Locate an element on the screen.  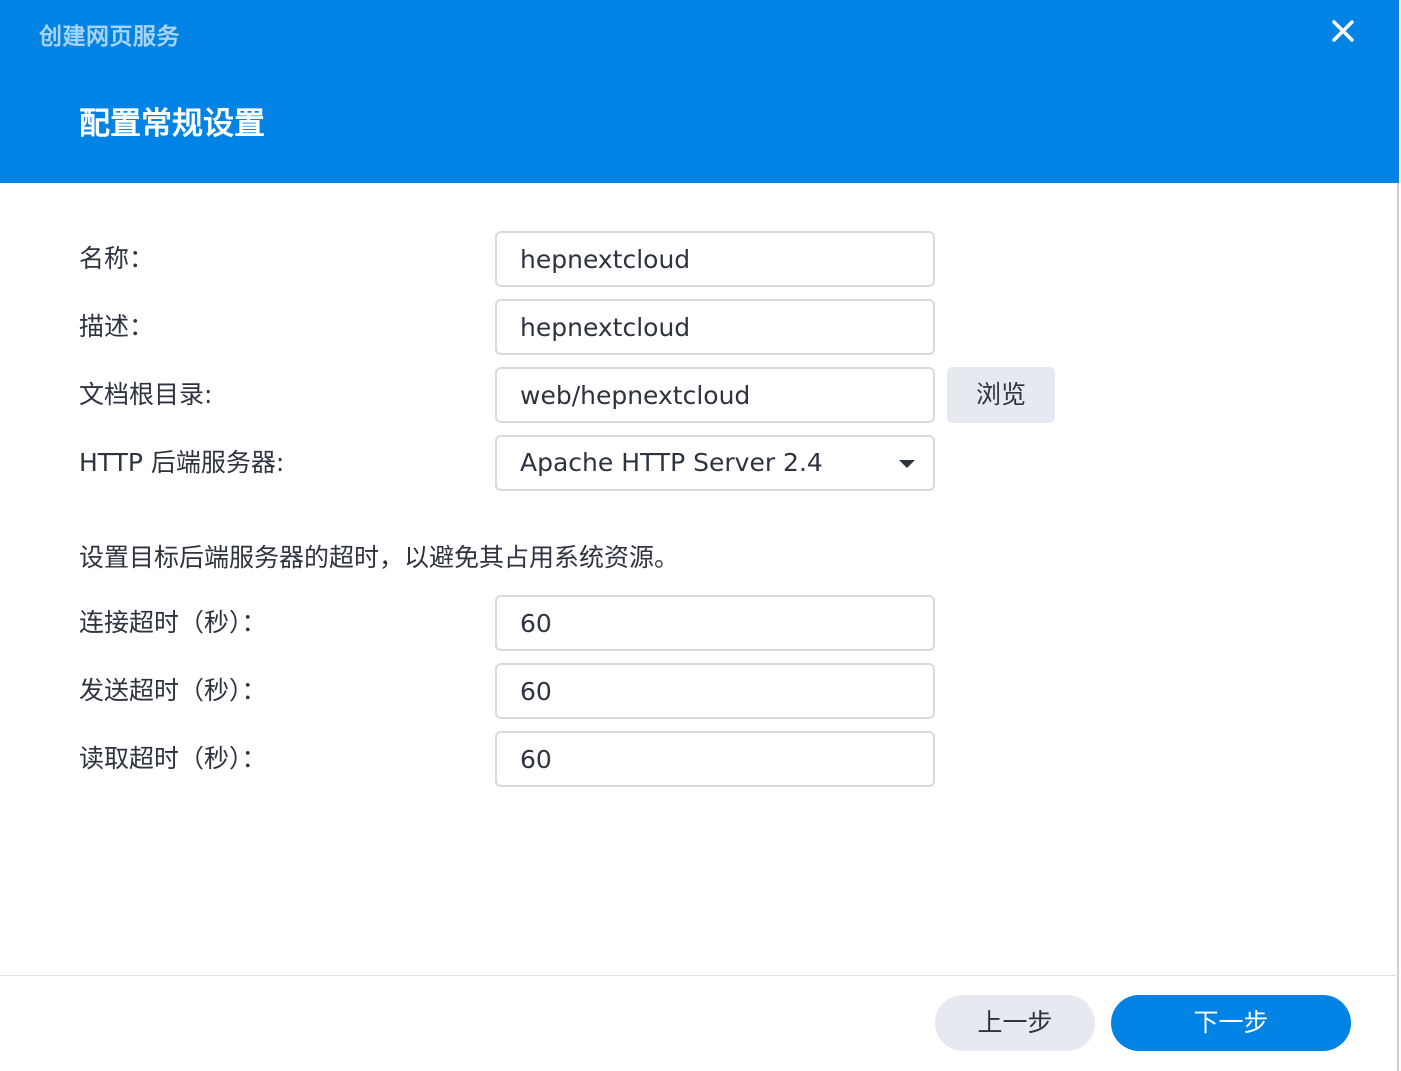
read-timeout-input is located at coordinates (715, 759).